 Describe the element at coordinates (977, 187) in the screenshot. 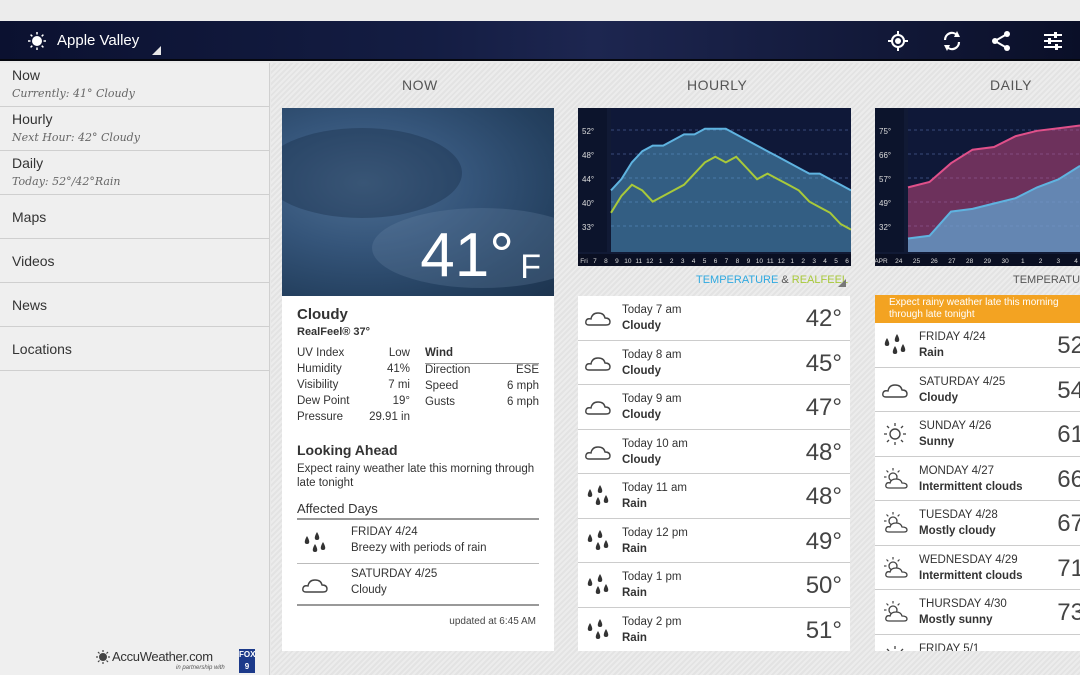

I see `daily-chart: 75° 66° 57° 49° 32° APR 24 25 26 27 28 29 30 1 2 3 4` at that location.